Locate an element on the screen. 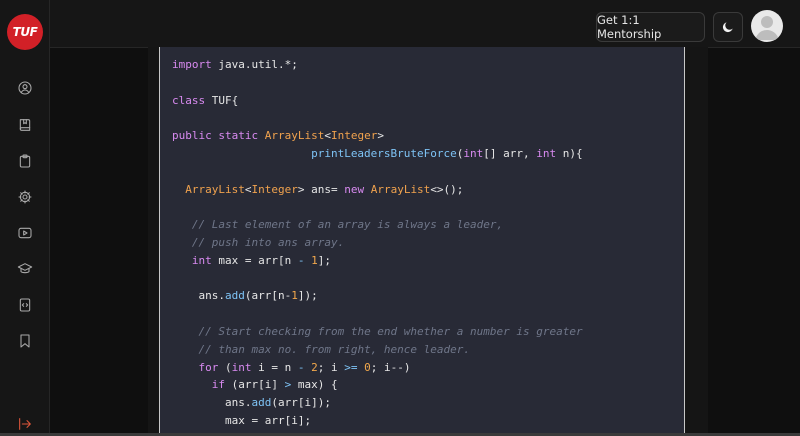 This screenshot has width=800, height=436. book-icon is located at coordinates (25, 125).